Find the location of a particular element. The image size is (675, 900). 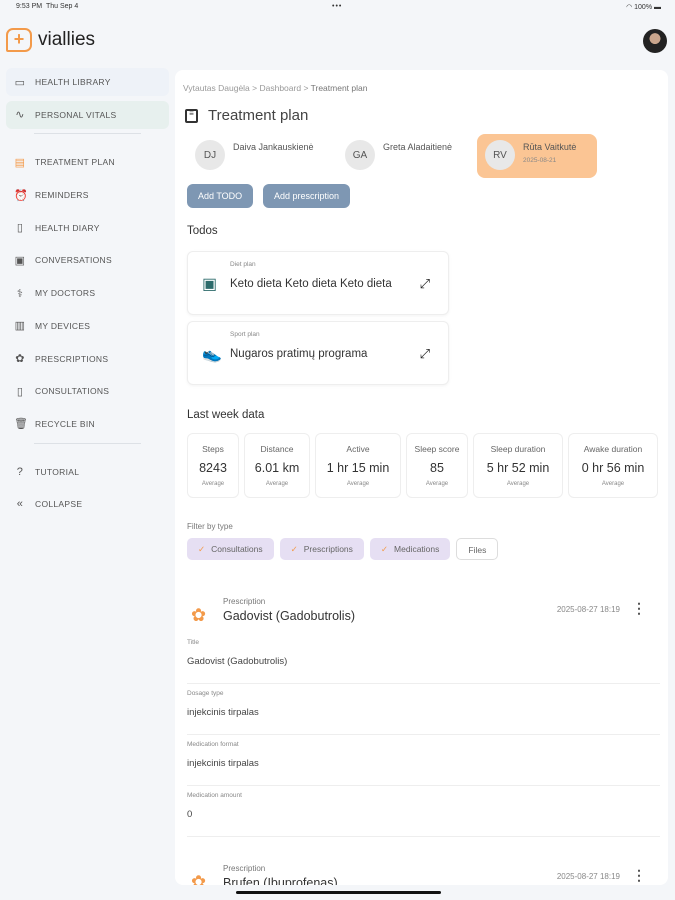

patient-avatar: GA is located at coordinates (360, 155).